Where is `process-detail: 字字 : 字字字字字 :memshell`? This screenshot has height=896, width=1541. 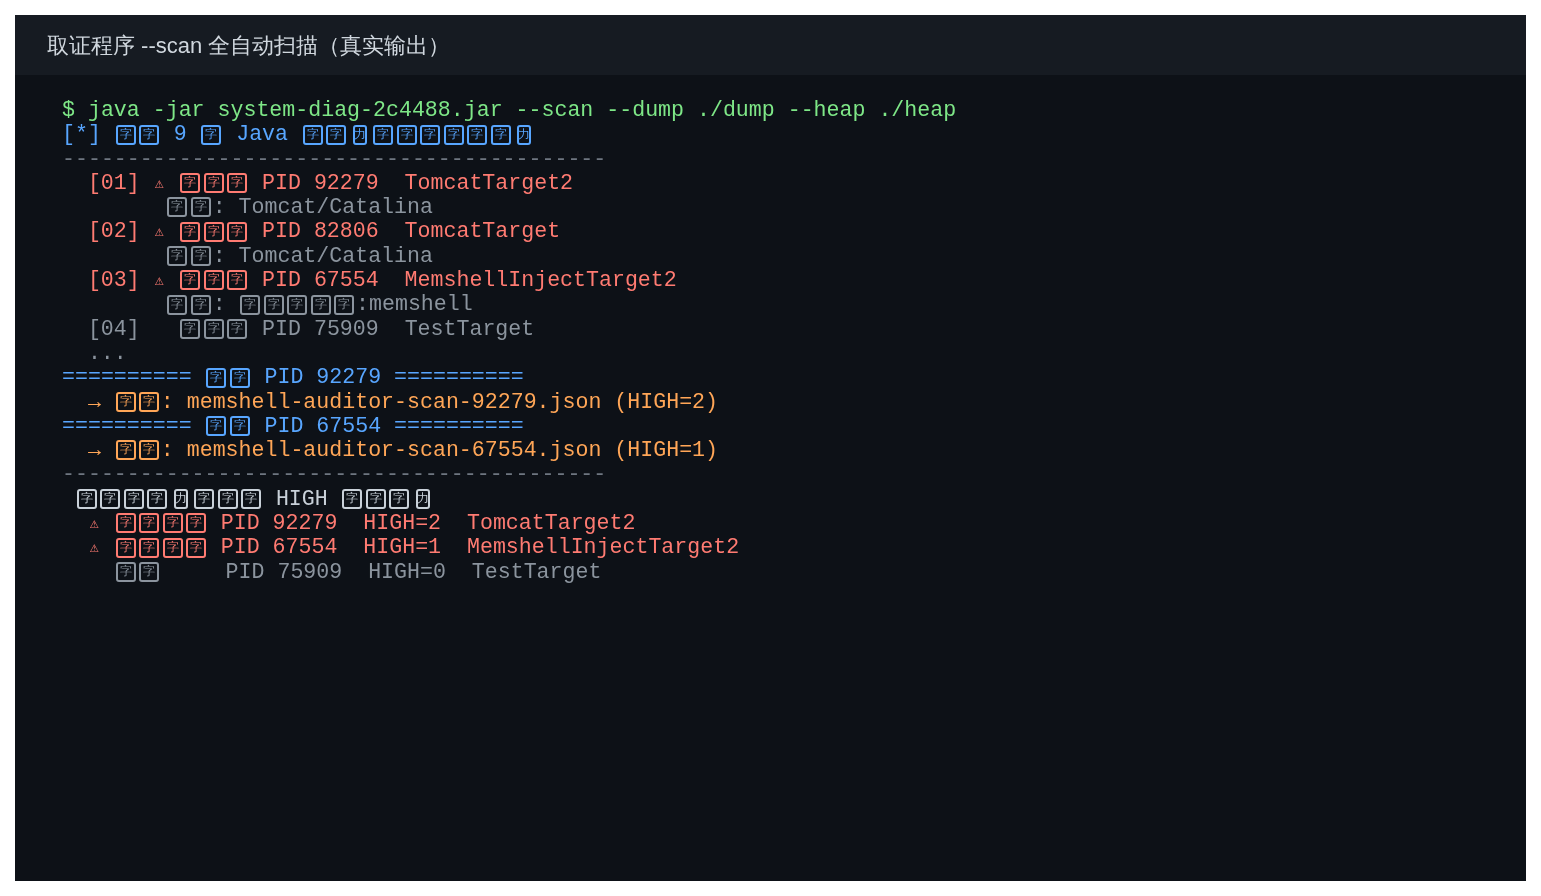
process-detail: 字字 : 字字字字字 :memshell is located at coordinates (319, 304).